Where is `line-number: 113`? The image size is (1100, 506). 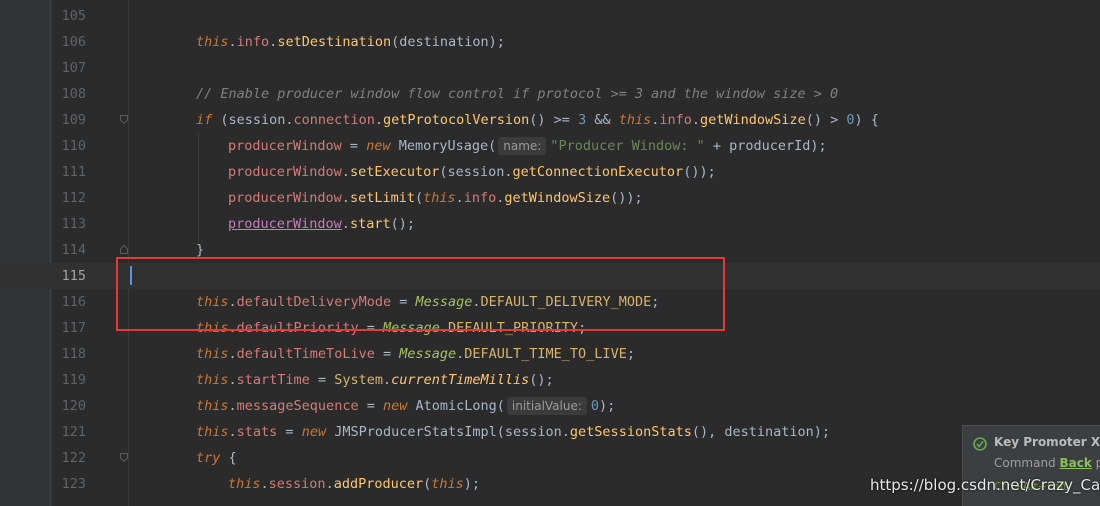 line-number: 113 is located at coordinates (73, 224).